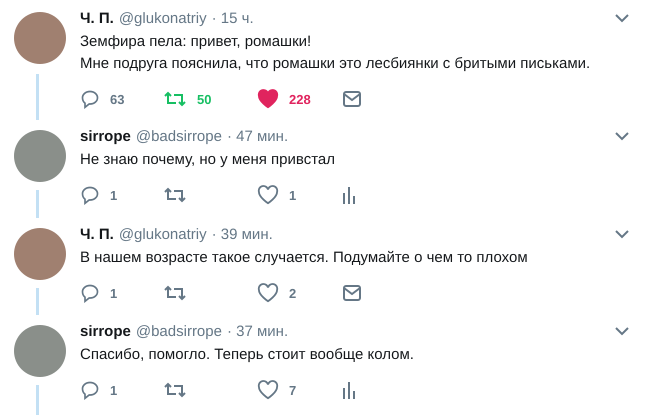 Image resolution: width=647 pixels, height=415 pixels. I want to click on tweet-text: Мне подруга пояснила, что ромашки это лесбиянки с бритыми письками., so click(336, 64).